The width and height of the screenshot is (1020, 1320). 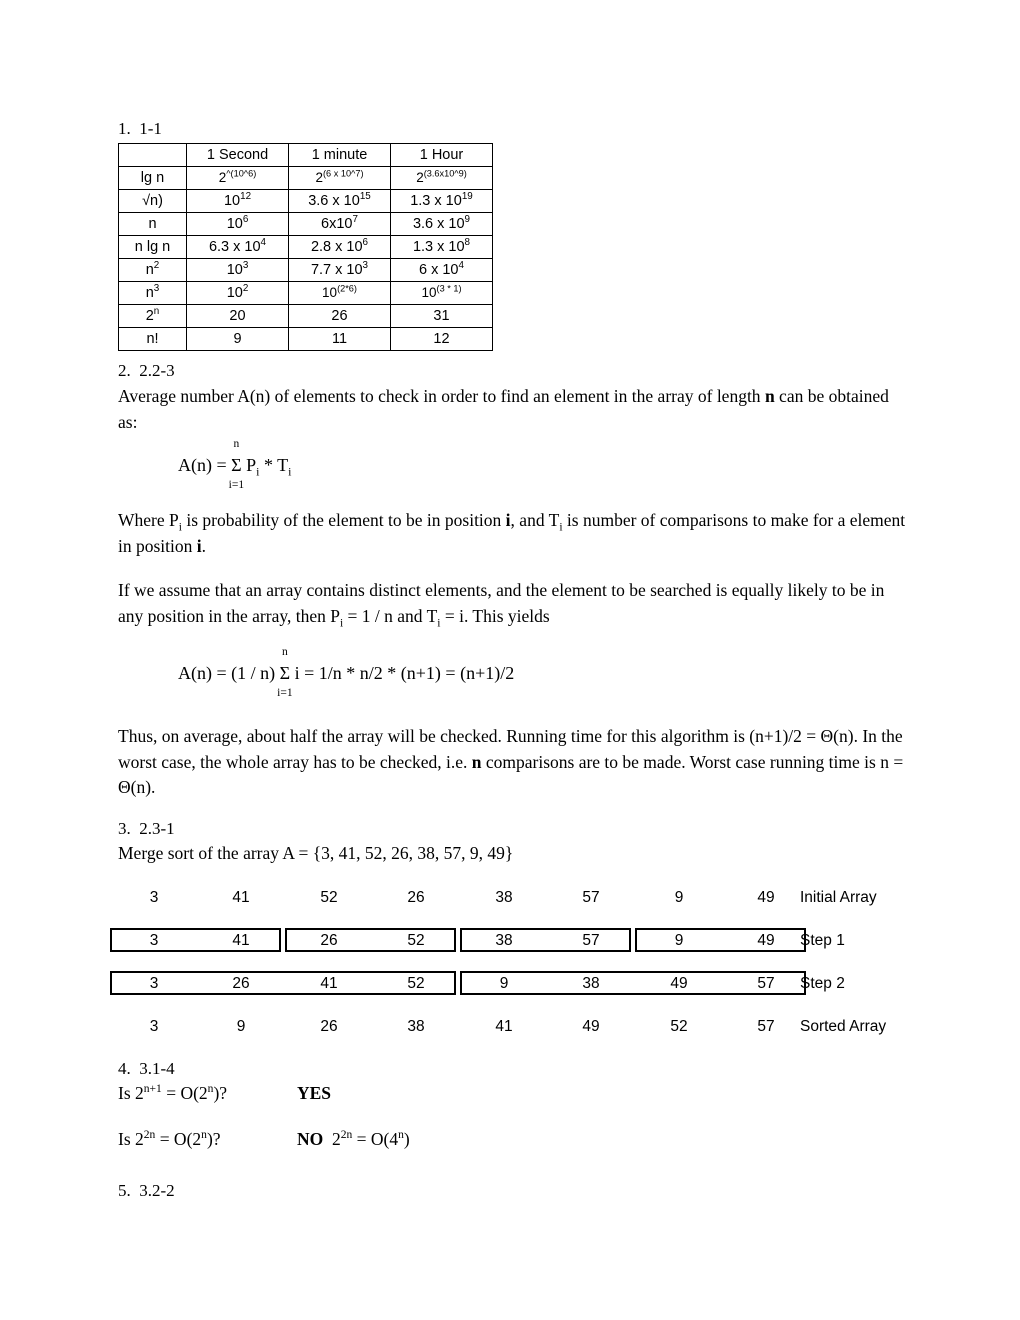 I want to click on table-row: lg n 2^(10^6) 2(6 x 10^7) 2(3.6x10^9), so click(x=305, y=178).